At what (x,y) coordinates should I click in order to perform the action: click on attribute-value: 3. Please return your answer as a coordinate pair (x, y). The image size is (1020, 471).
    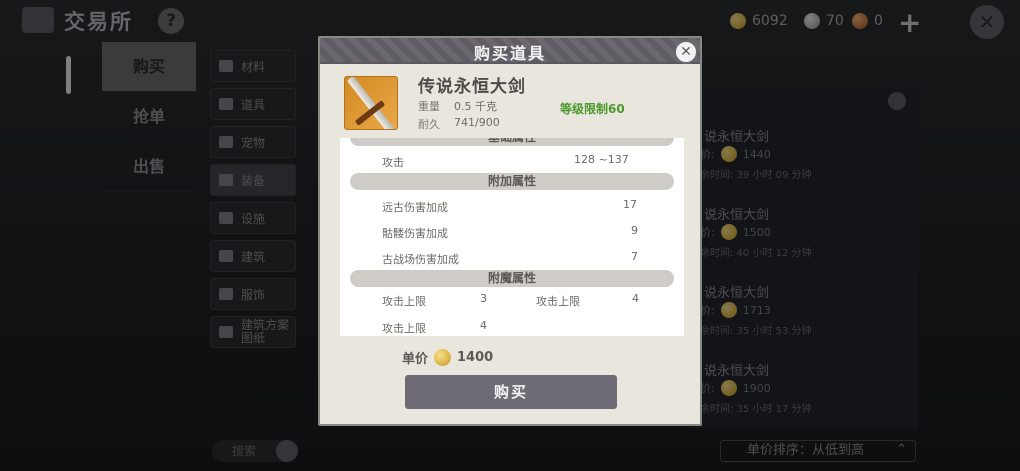
    Looking at the image, I should click on (483, 298).